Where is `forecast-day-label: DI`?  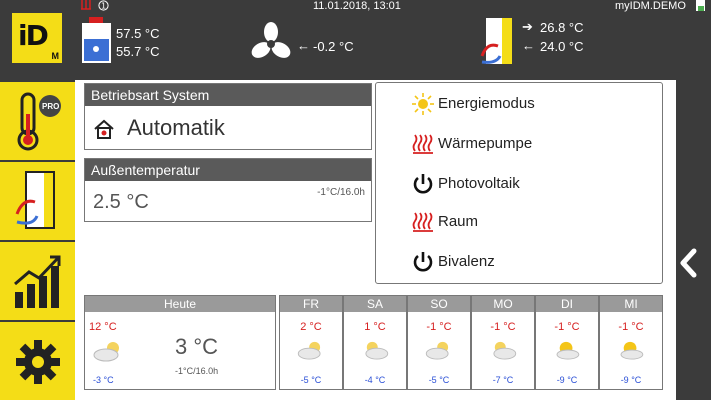
forecast-day-label: DI is located at coordinates (567, 304).